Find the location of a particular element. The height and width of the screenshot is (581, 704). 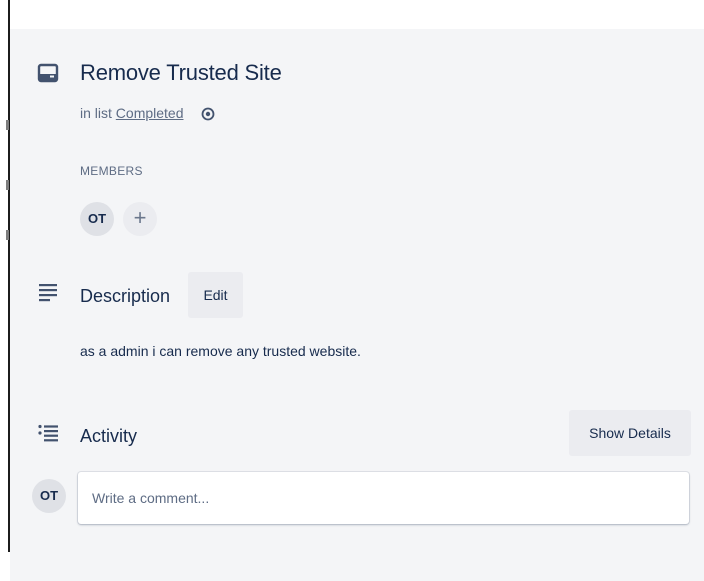

card-list-info: in list Completed is located at coordinates (147, 113).